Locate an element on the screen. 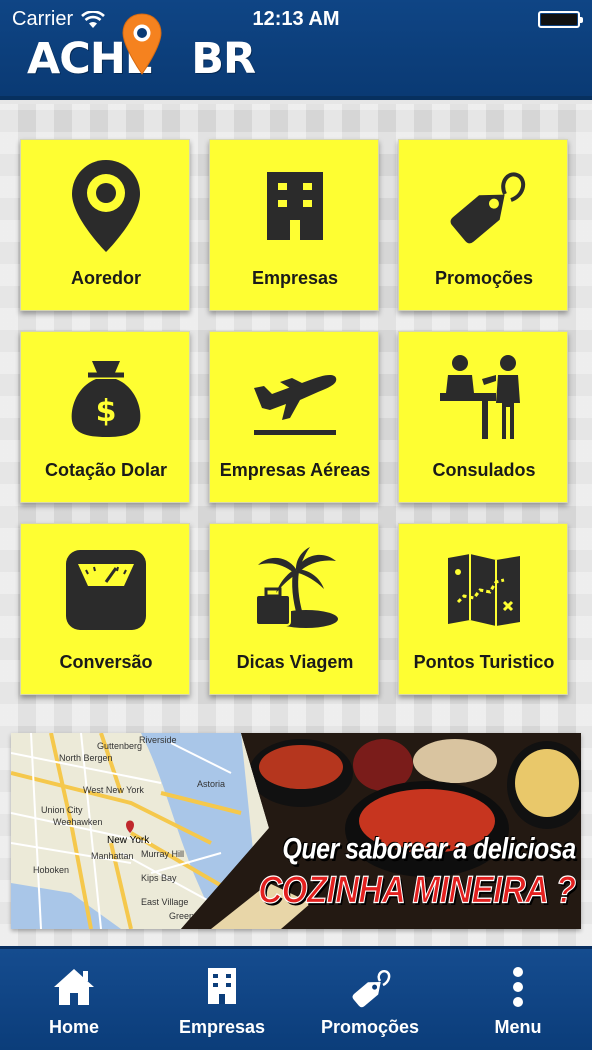  tile-dicas-viagem: Dicas Viagem is located at coordinates (294, 609).